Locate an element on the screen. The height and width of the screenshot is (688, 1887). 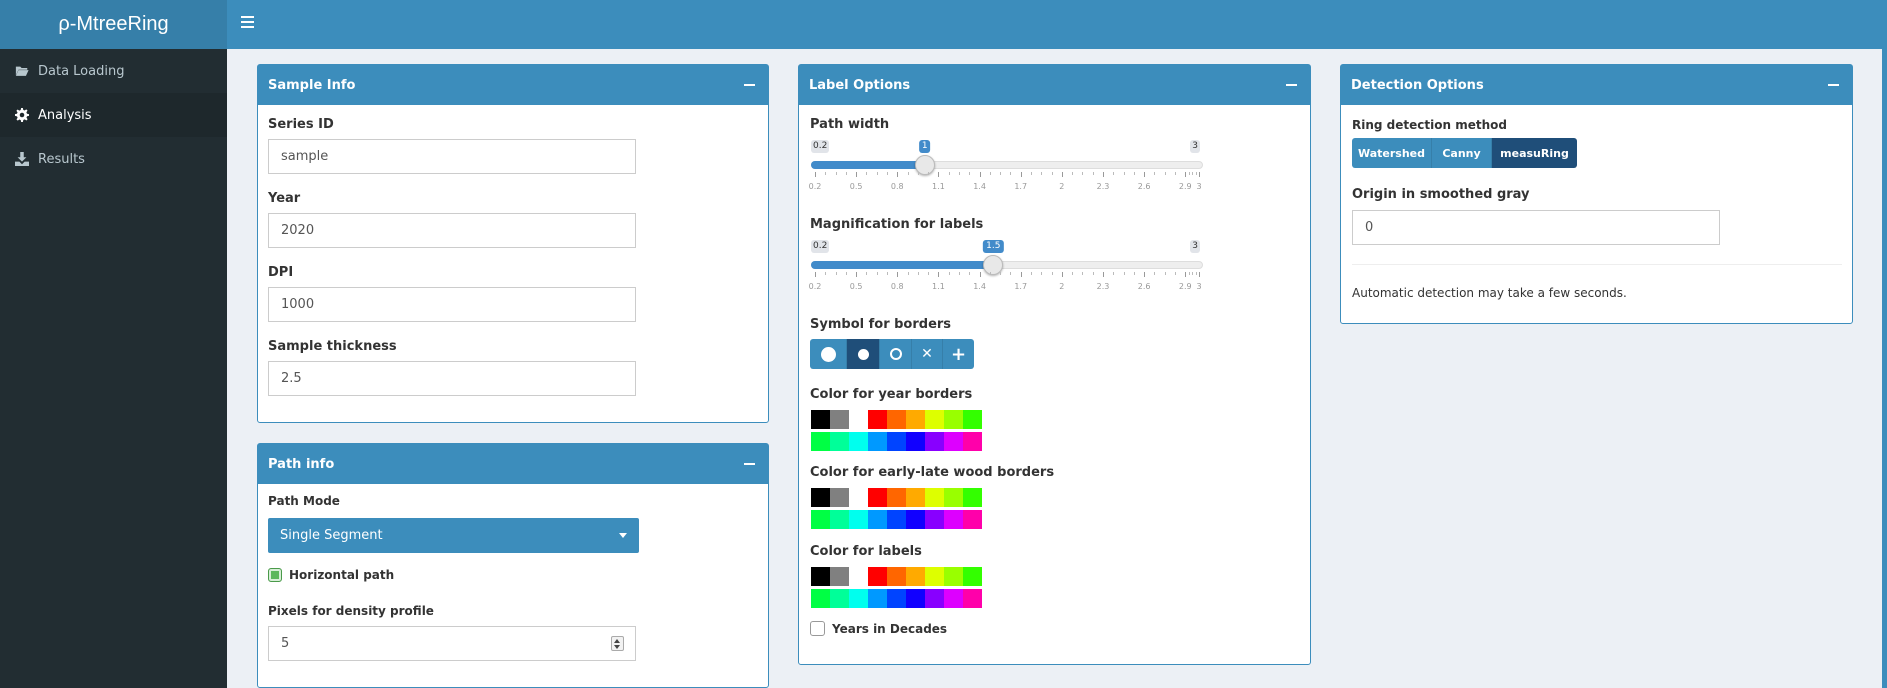
spinner-arrows-icon is located at coordinates (617, 643).